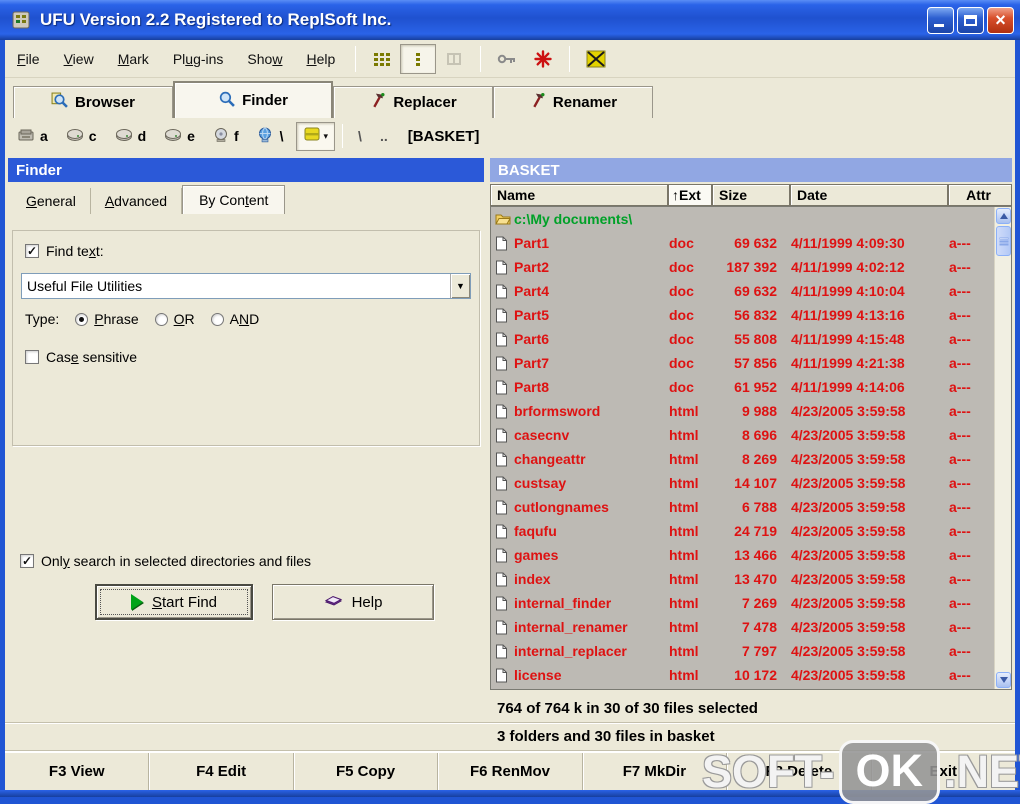 The width and height of the screenshot is (1020, 804). Describe the element at coordinates (360, 136) in the screenshot. I see `root-path-button: \` at that location.